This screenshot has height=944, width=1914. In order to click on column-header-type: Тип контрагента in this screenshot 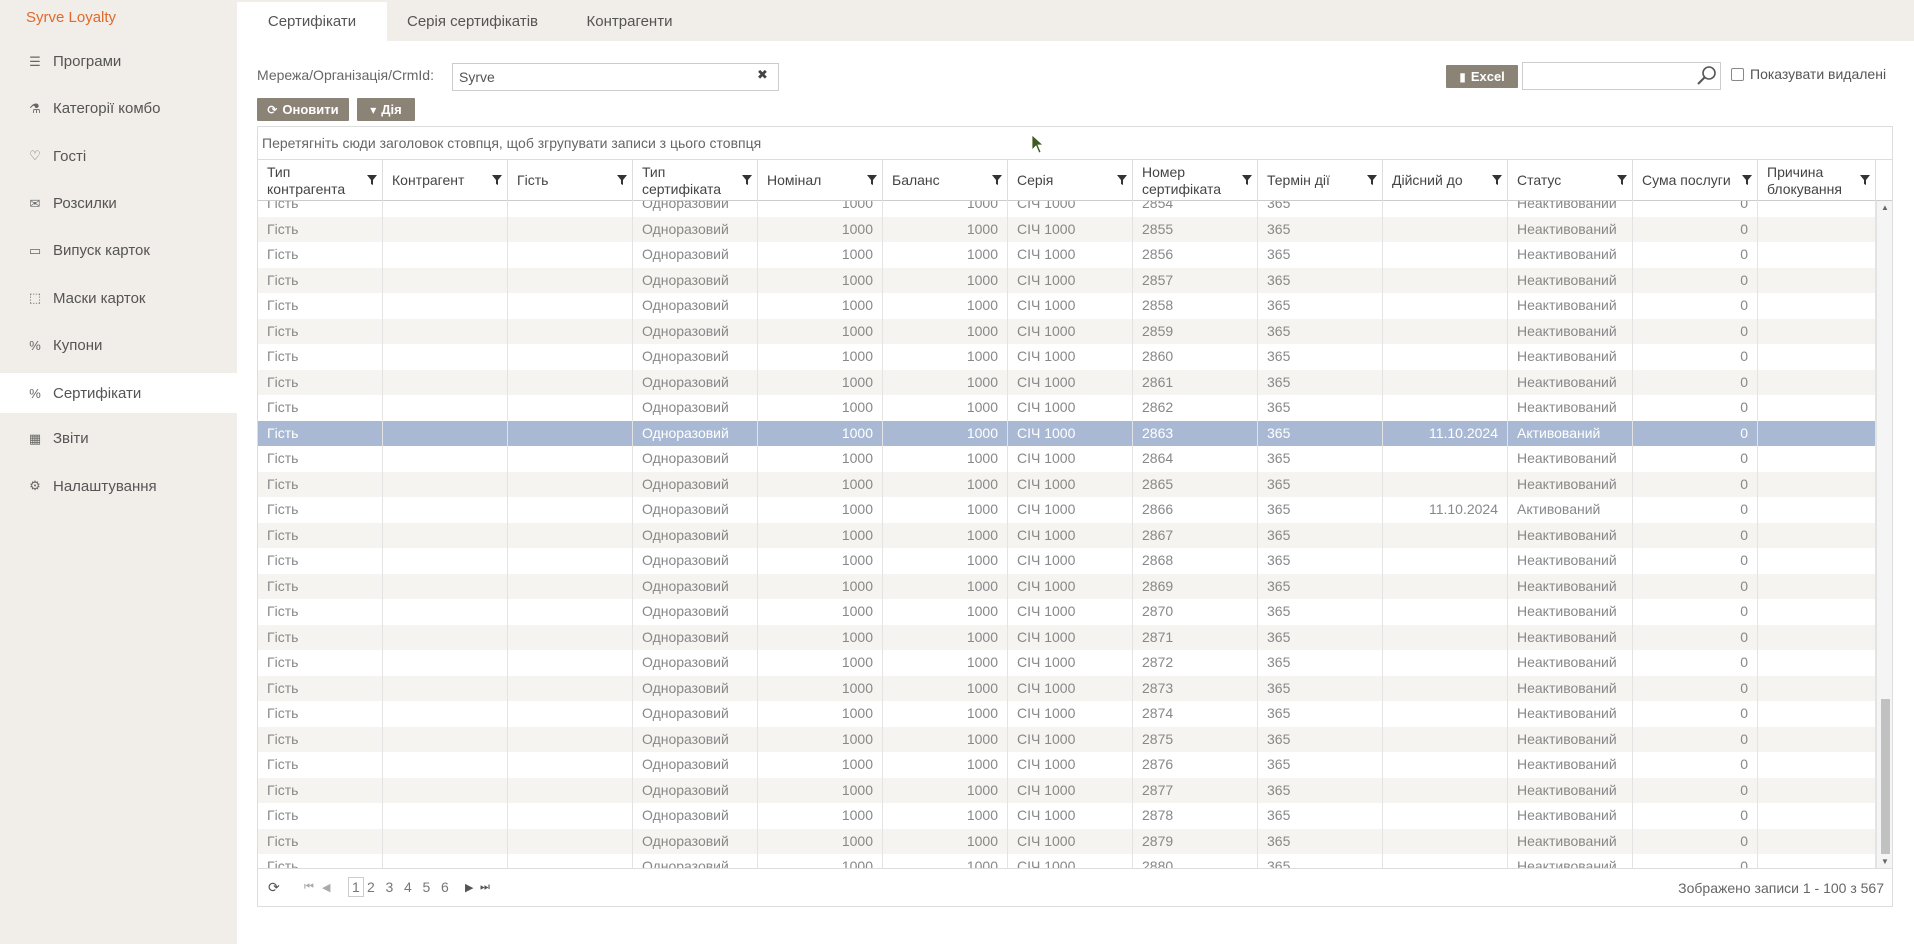, I will do `click(320, 180)`.